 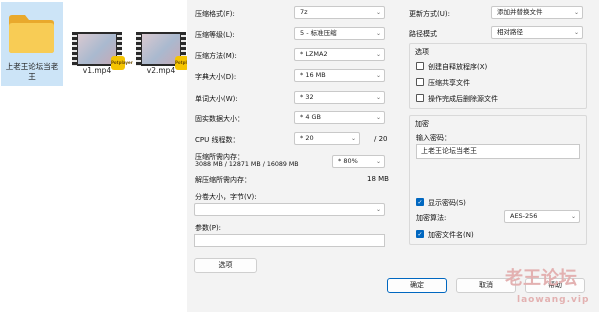 I want to click on path-mode-select: 相对路径 ⌄, so click(x=537, y=32).